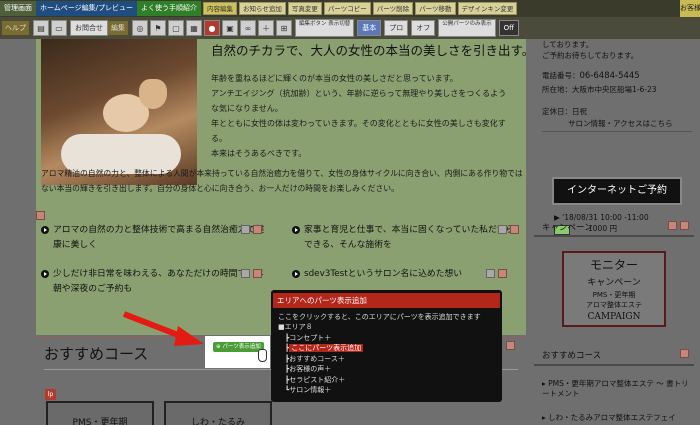  Describe the element at coordinates (567, 228) in the screenshot. I see `campaign-header: キャンペーン` at that location.